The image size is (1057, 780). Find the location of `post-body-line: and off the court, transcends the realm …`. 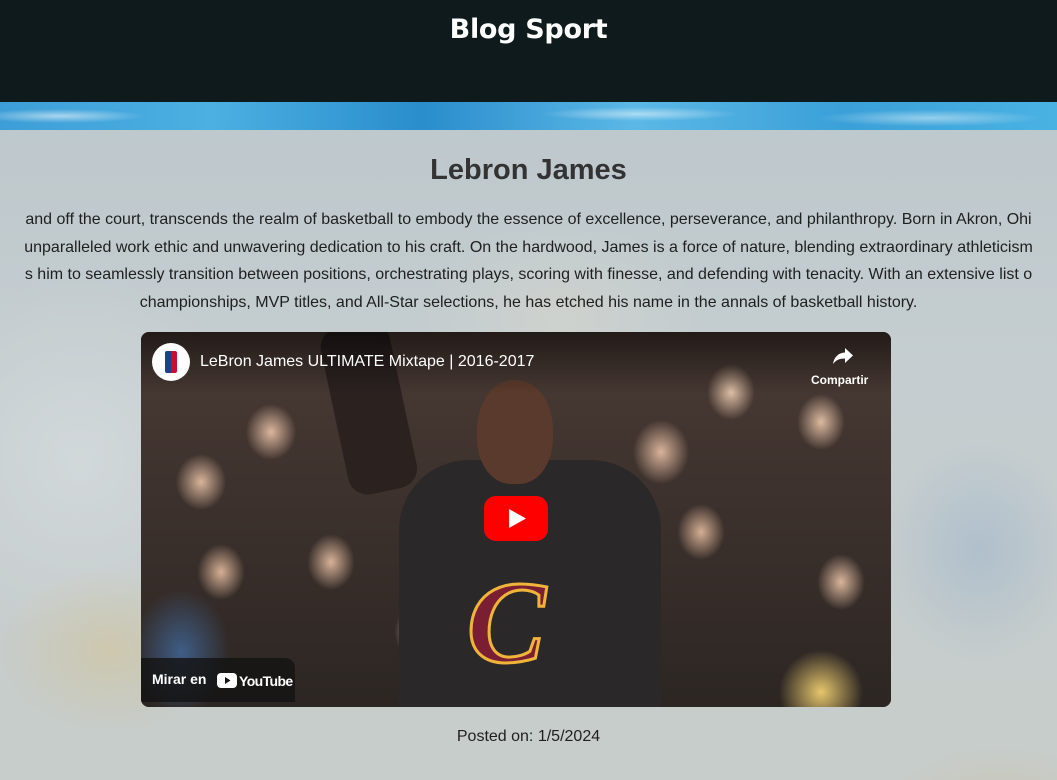

post-body-line: and off the court, transcends the realm … is located at coordinates (528, 219).